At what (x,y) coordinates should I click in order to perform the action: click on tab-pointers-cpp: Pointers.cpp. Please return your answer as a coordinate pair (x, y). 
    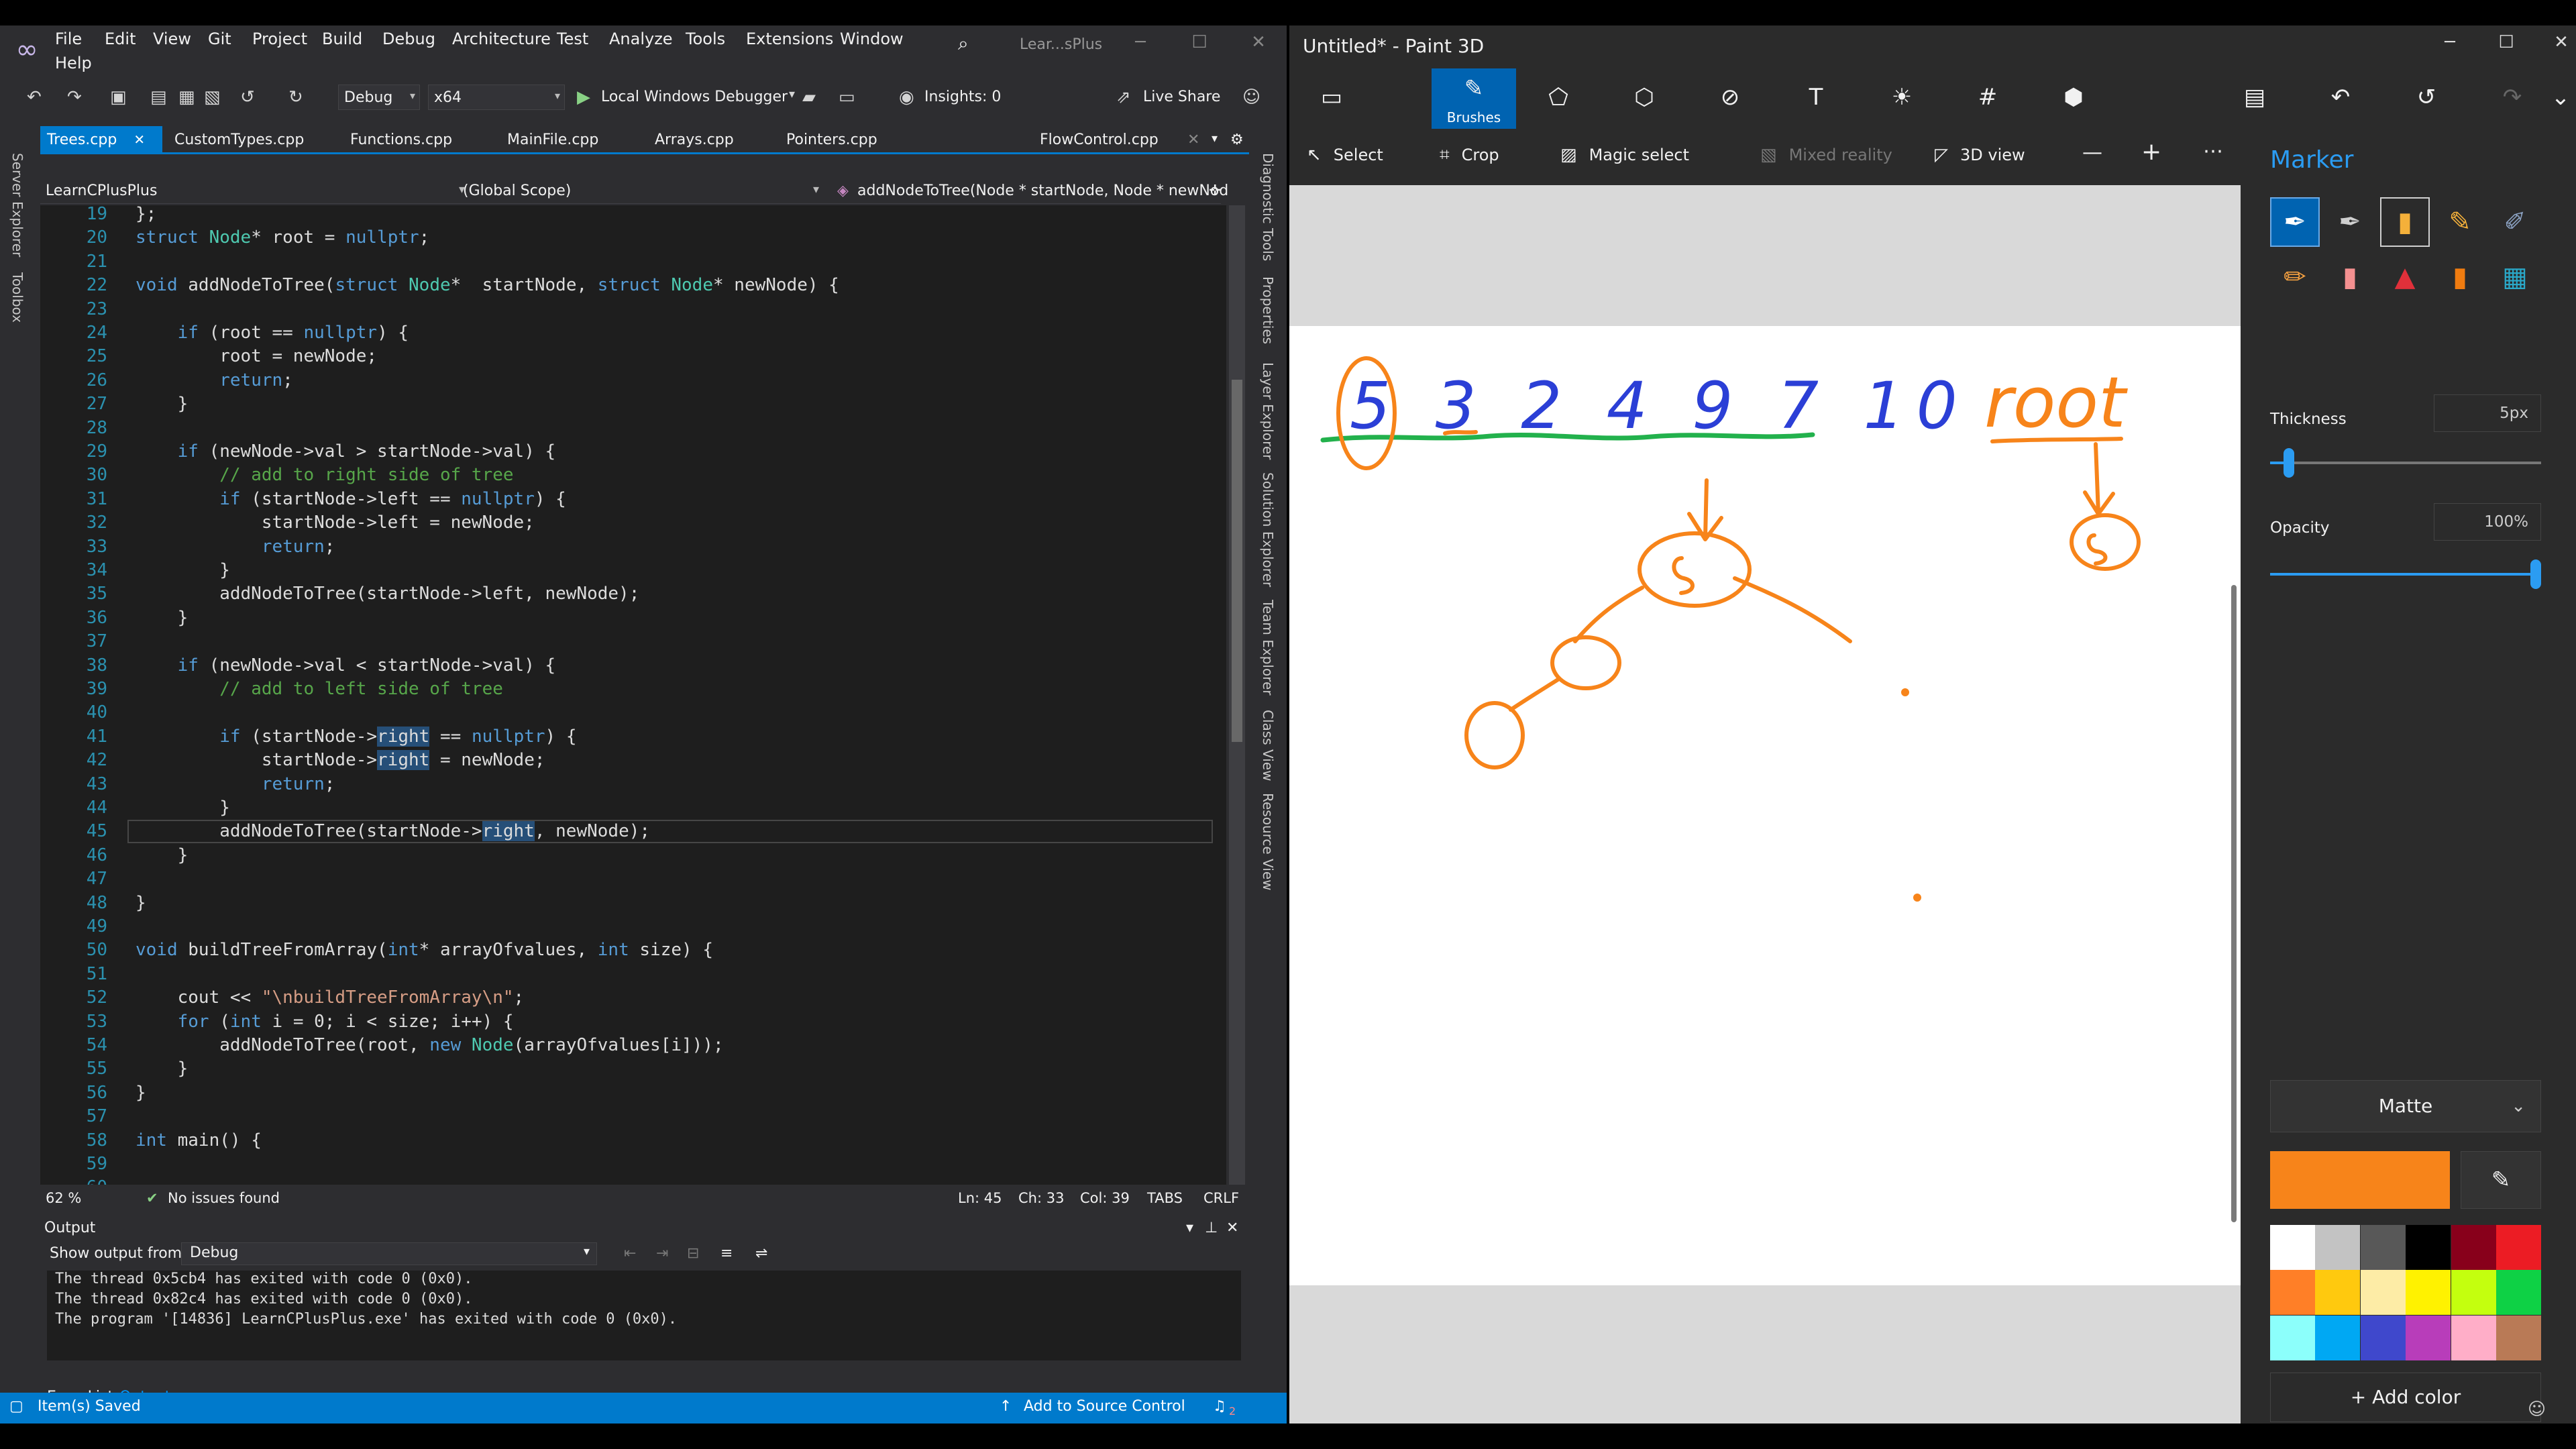
    Looking at the image, I should click on (832, 139).